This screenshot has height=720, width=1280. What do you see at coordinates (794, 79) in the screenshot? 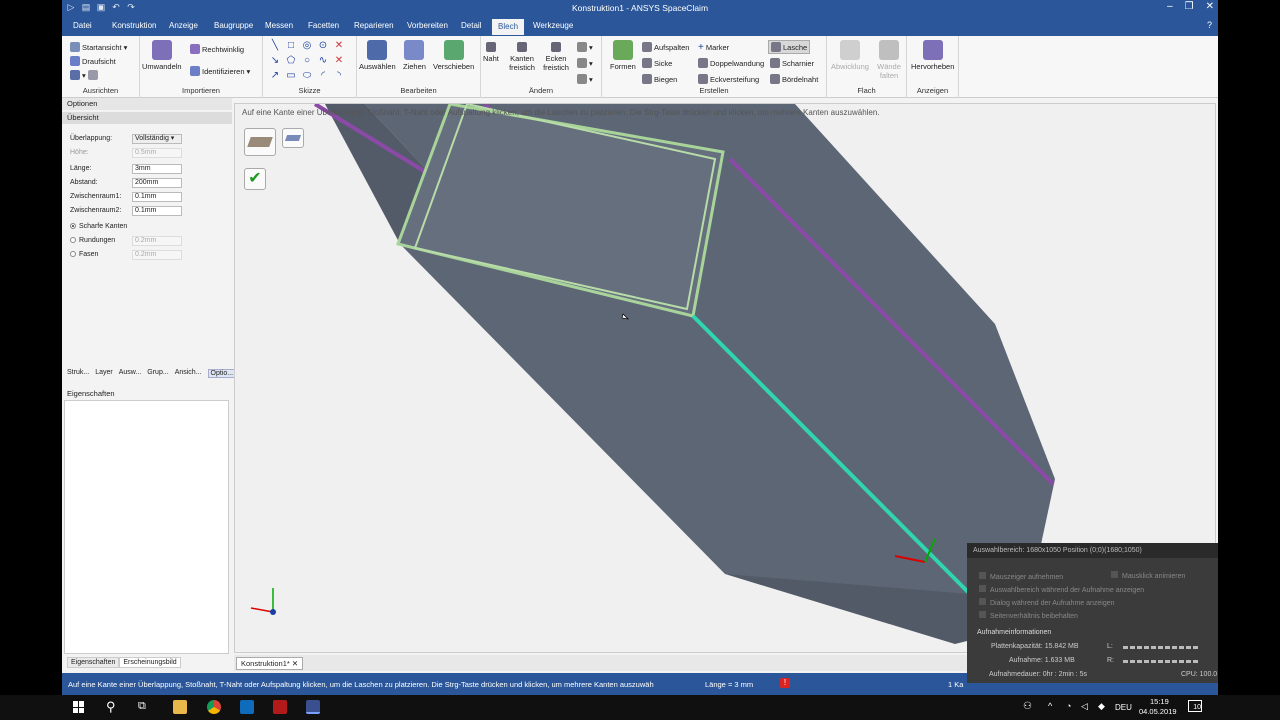
I see `boerdelnaht-button: Bördelnaht` at bounding box center [794, 79].